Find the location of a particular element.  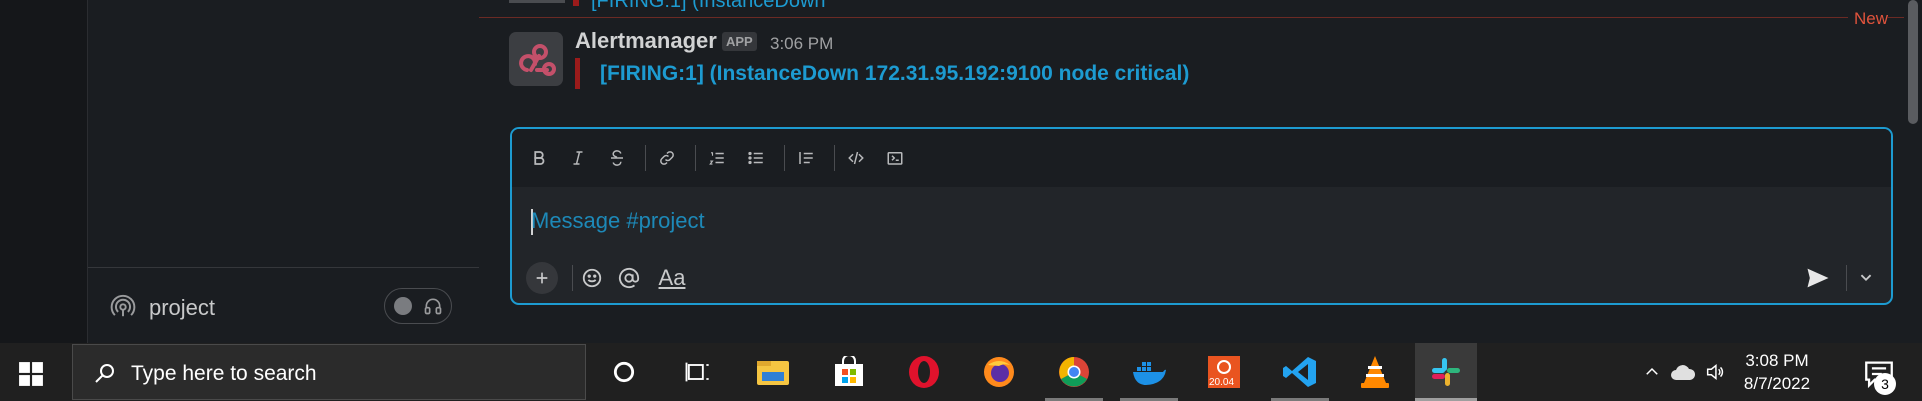

docker-icon is located at coordinates (1149, 373).